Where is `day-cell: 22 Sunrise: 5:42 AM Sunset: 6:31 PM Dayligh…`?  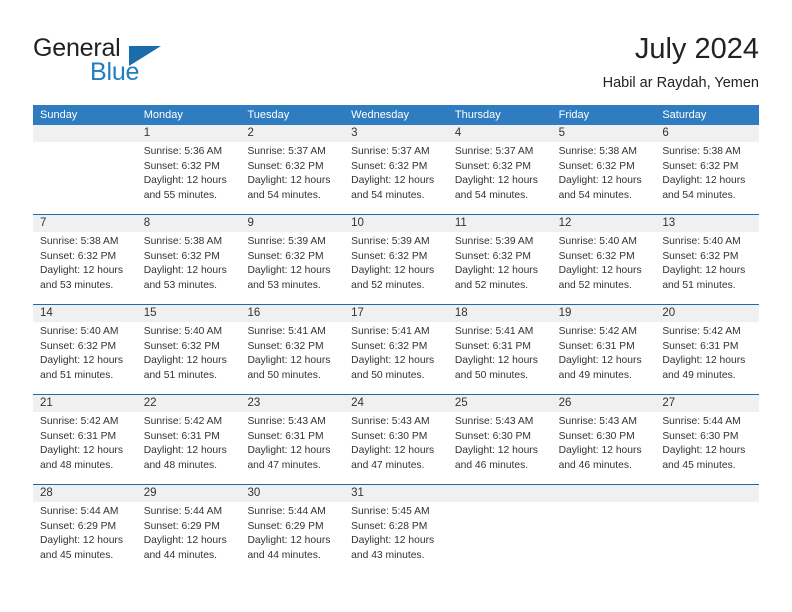 day-cell: 22 Sunrise: 5:42 AM Sunset: 6:31 PM Dayligh… is located at coordinates (189, 439).